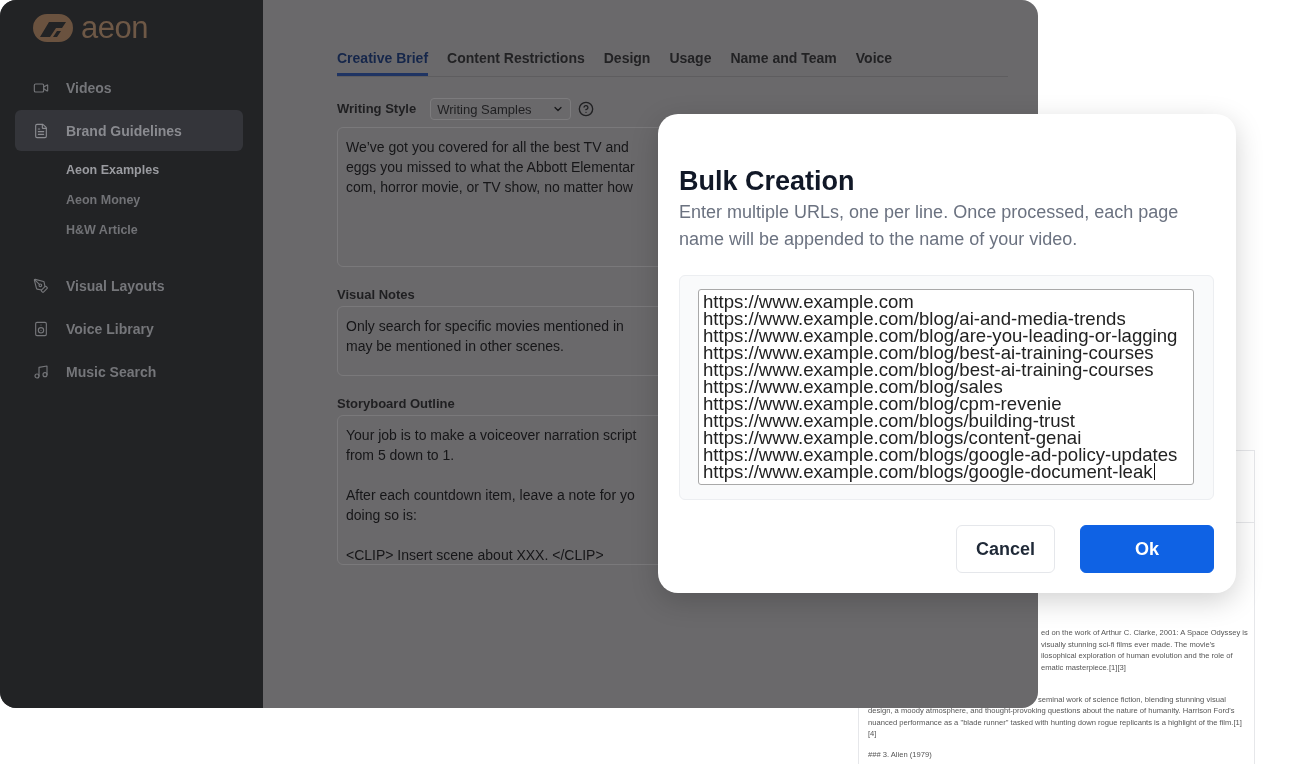 The width and height of the screenshot is (1295, 764). What do you see at coordinates (41, 285) in the screenshot?
I see `pen-nib-icon` at bounding box center [41, 285].